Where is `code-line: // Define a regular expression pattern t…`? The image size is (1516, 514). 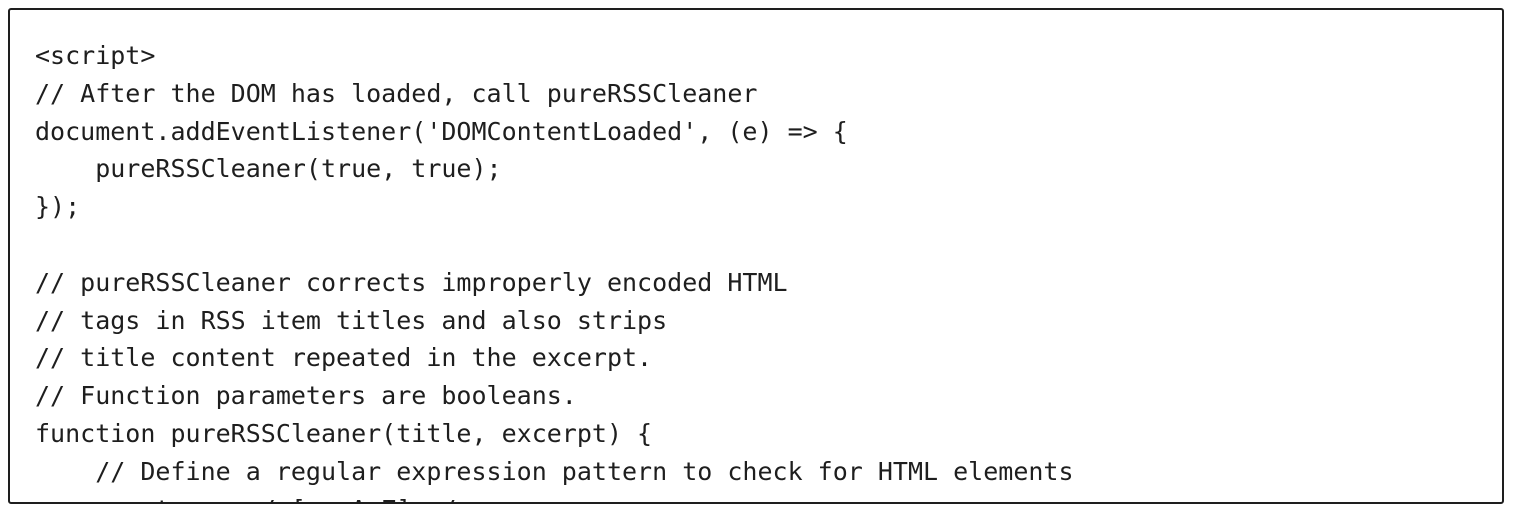
code-line: // Define a regular expression pattern t… is located at coordinates (554, 471).